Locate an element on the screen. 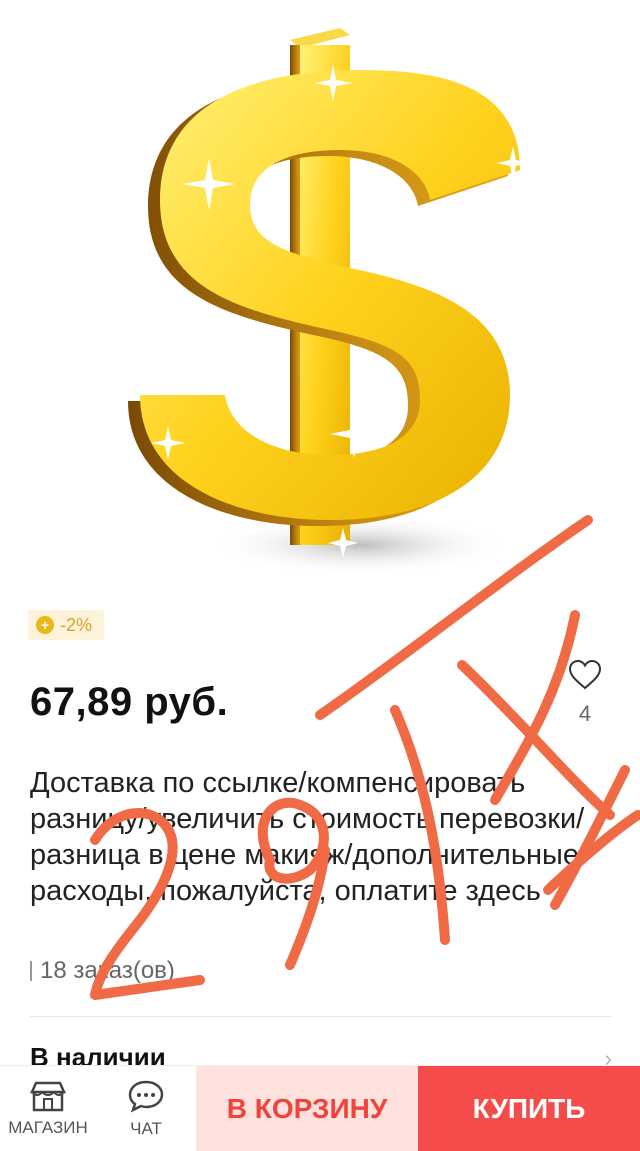 This screenshot has width=640, height=1151. heart-icon is located at coordinates (585, 674).